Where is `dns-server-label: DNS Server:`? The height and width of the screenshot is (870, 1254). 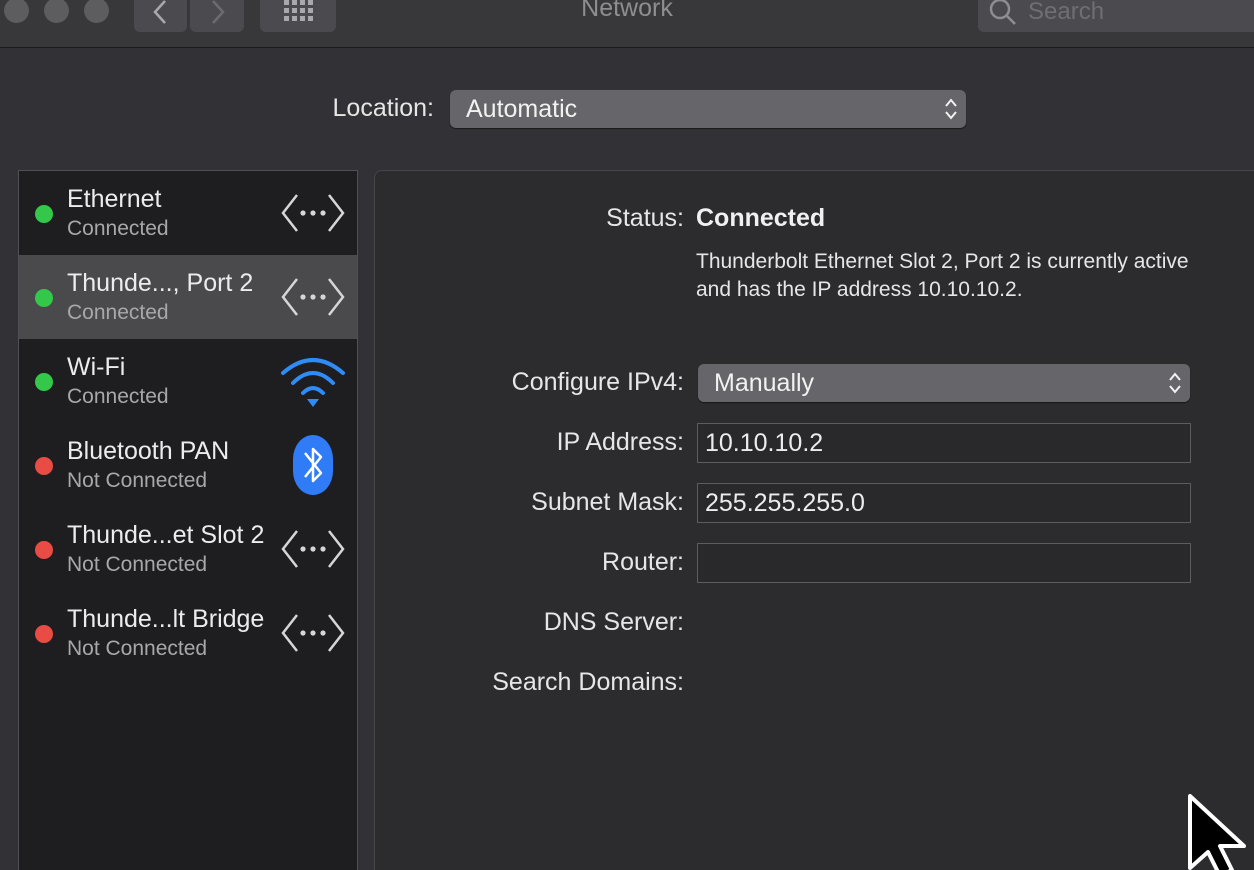 dns-server-label: DNS Server: is located at coordinates (613, 622).